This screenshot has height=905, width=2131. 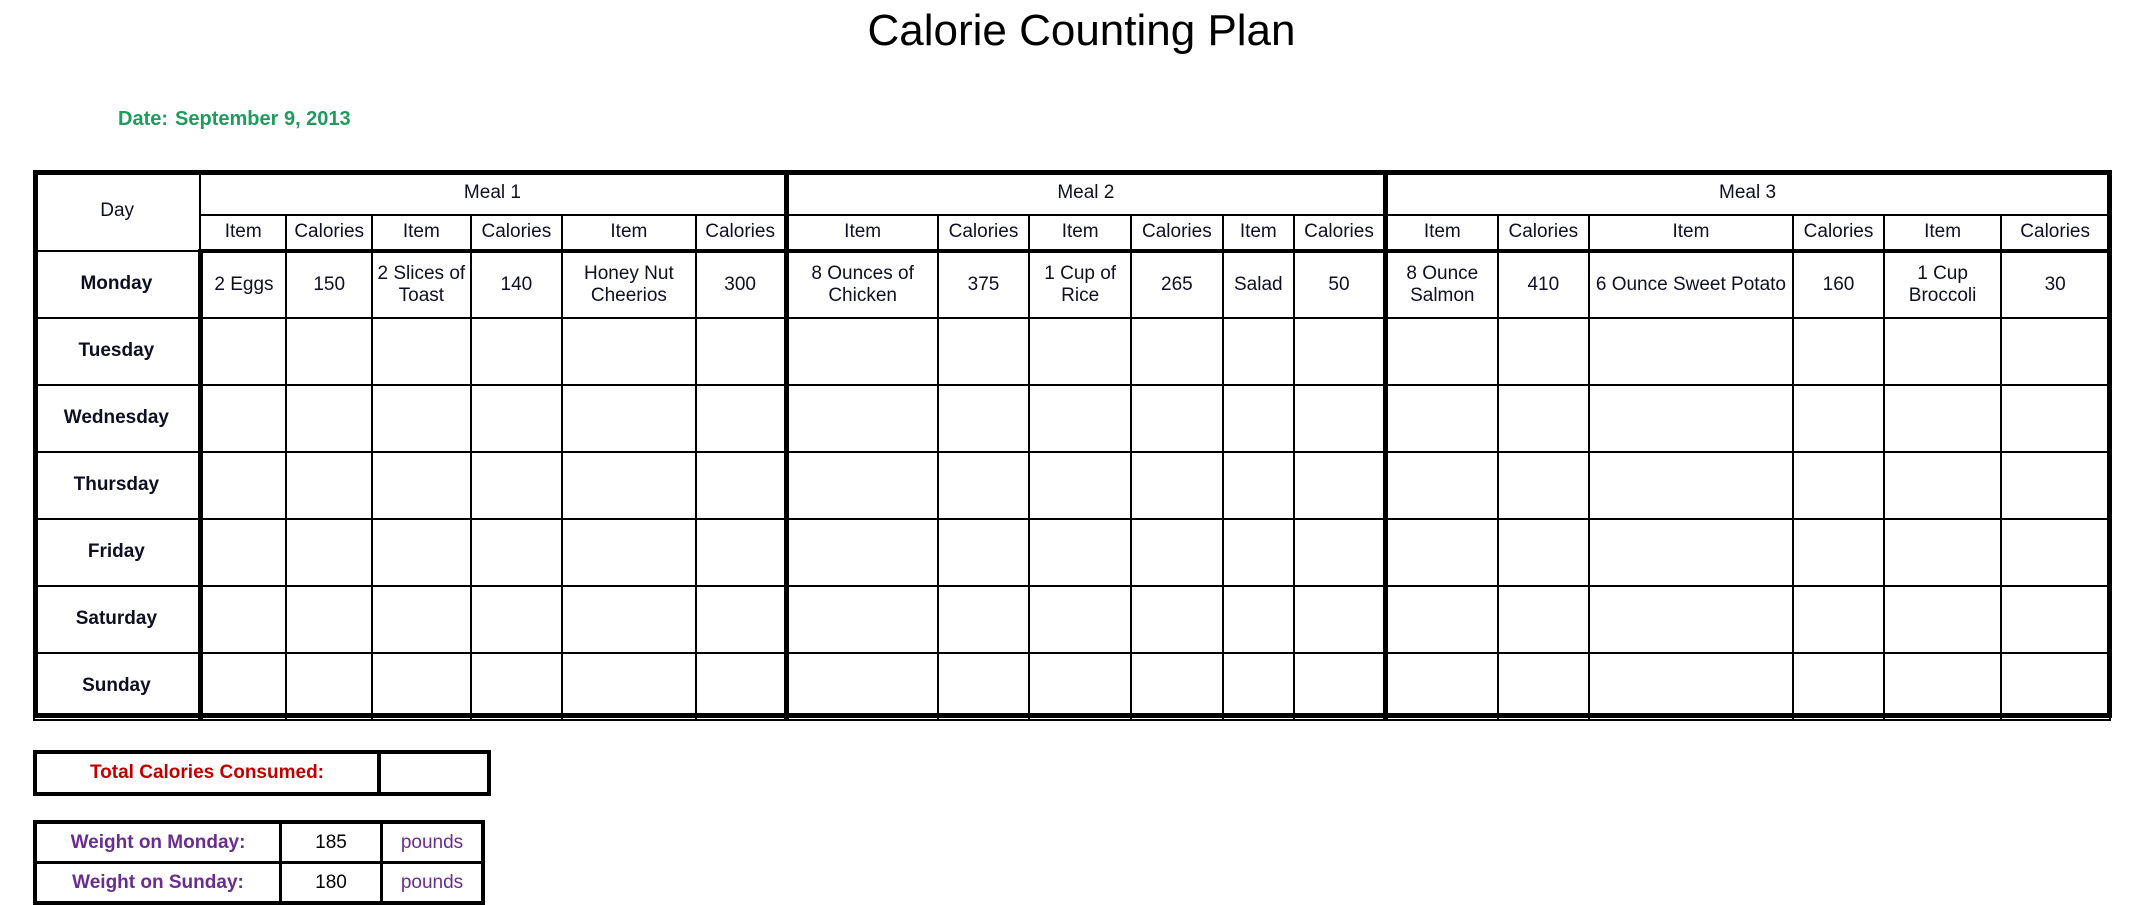 What do you see at coordinates (243, 284) in the screenshot?
I see `cell-item: 2 Eggs` at bounding box center [243, 284].